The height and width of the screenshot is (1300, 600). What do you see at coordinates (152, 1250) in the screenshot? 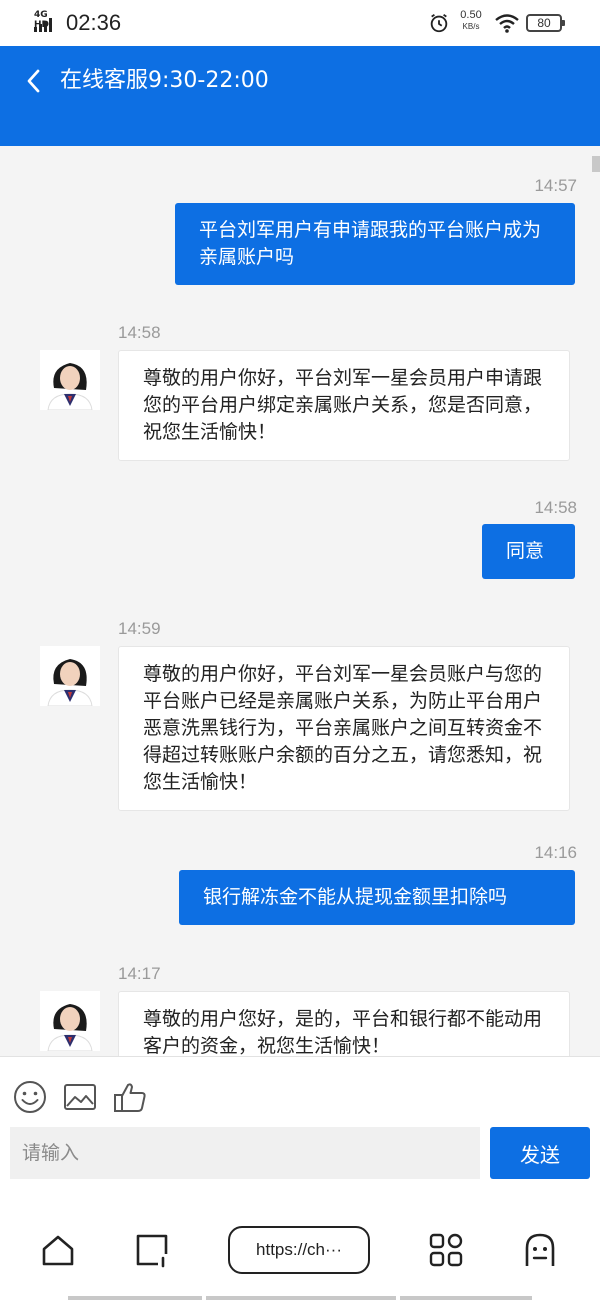
I see `bookmark-tab-icon` at bounding box center [152, 1250].